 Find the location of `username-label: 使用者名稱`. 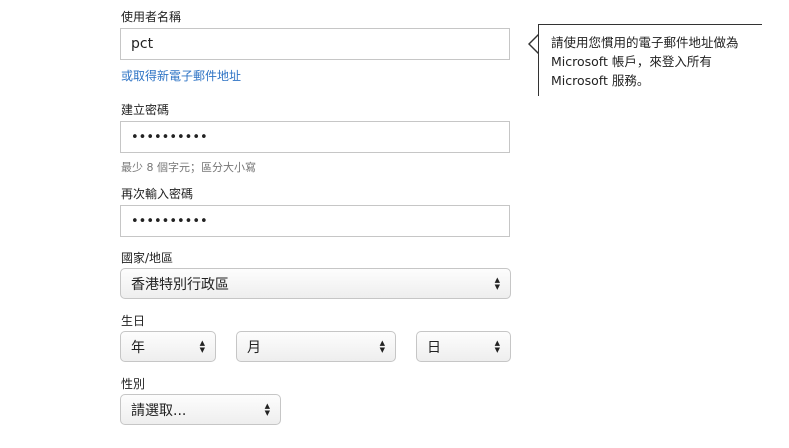

username-label: 使用者名稱 is located at coordinates (151, 17).